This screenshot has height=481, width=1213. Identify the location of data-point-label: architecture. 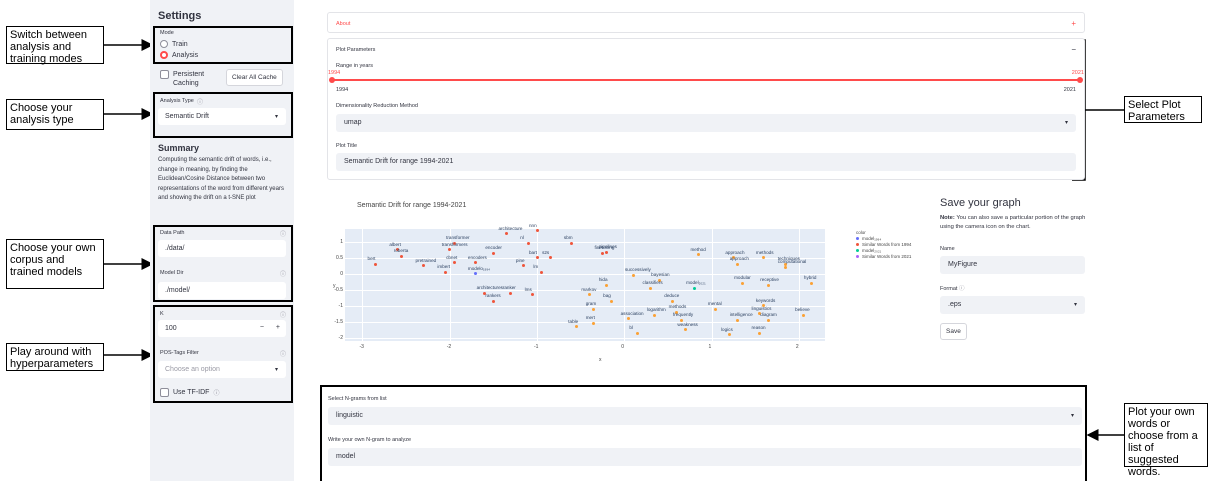
(510, 228).